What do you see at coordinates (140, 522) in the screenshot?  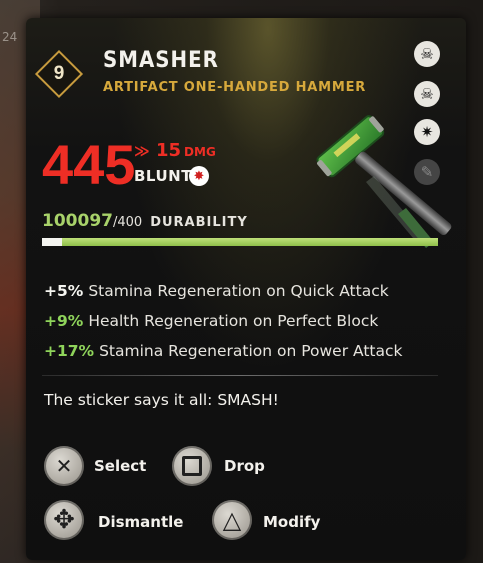 I see `dismantle-action-label: Dismantle` at bounding box center [140, 522].